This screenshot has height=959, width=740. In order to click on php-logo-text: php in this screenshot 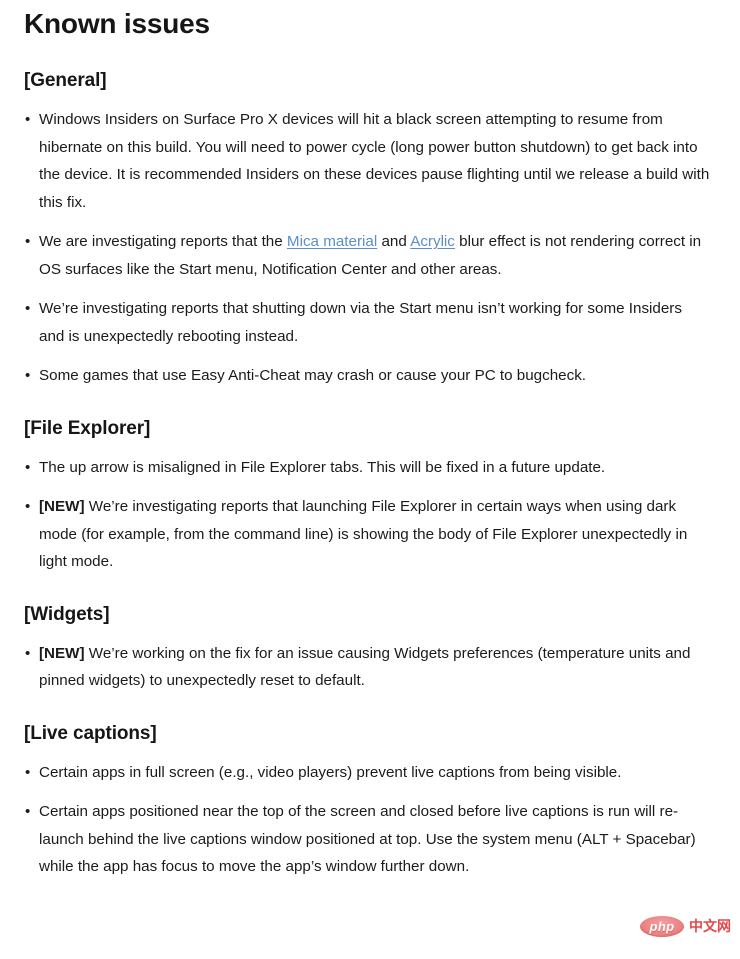, I will do `click(662, 926)`.